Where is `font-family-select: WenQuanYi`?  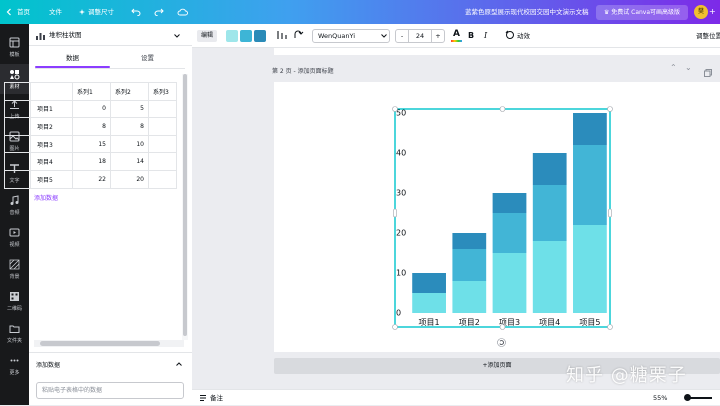 font-family-select: WenQuanYi is located at coordinates (351, 36).